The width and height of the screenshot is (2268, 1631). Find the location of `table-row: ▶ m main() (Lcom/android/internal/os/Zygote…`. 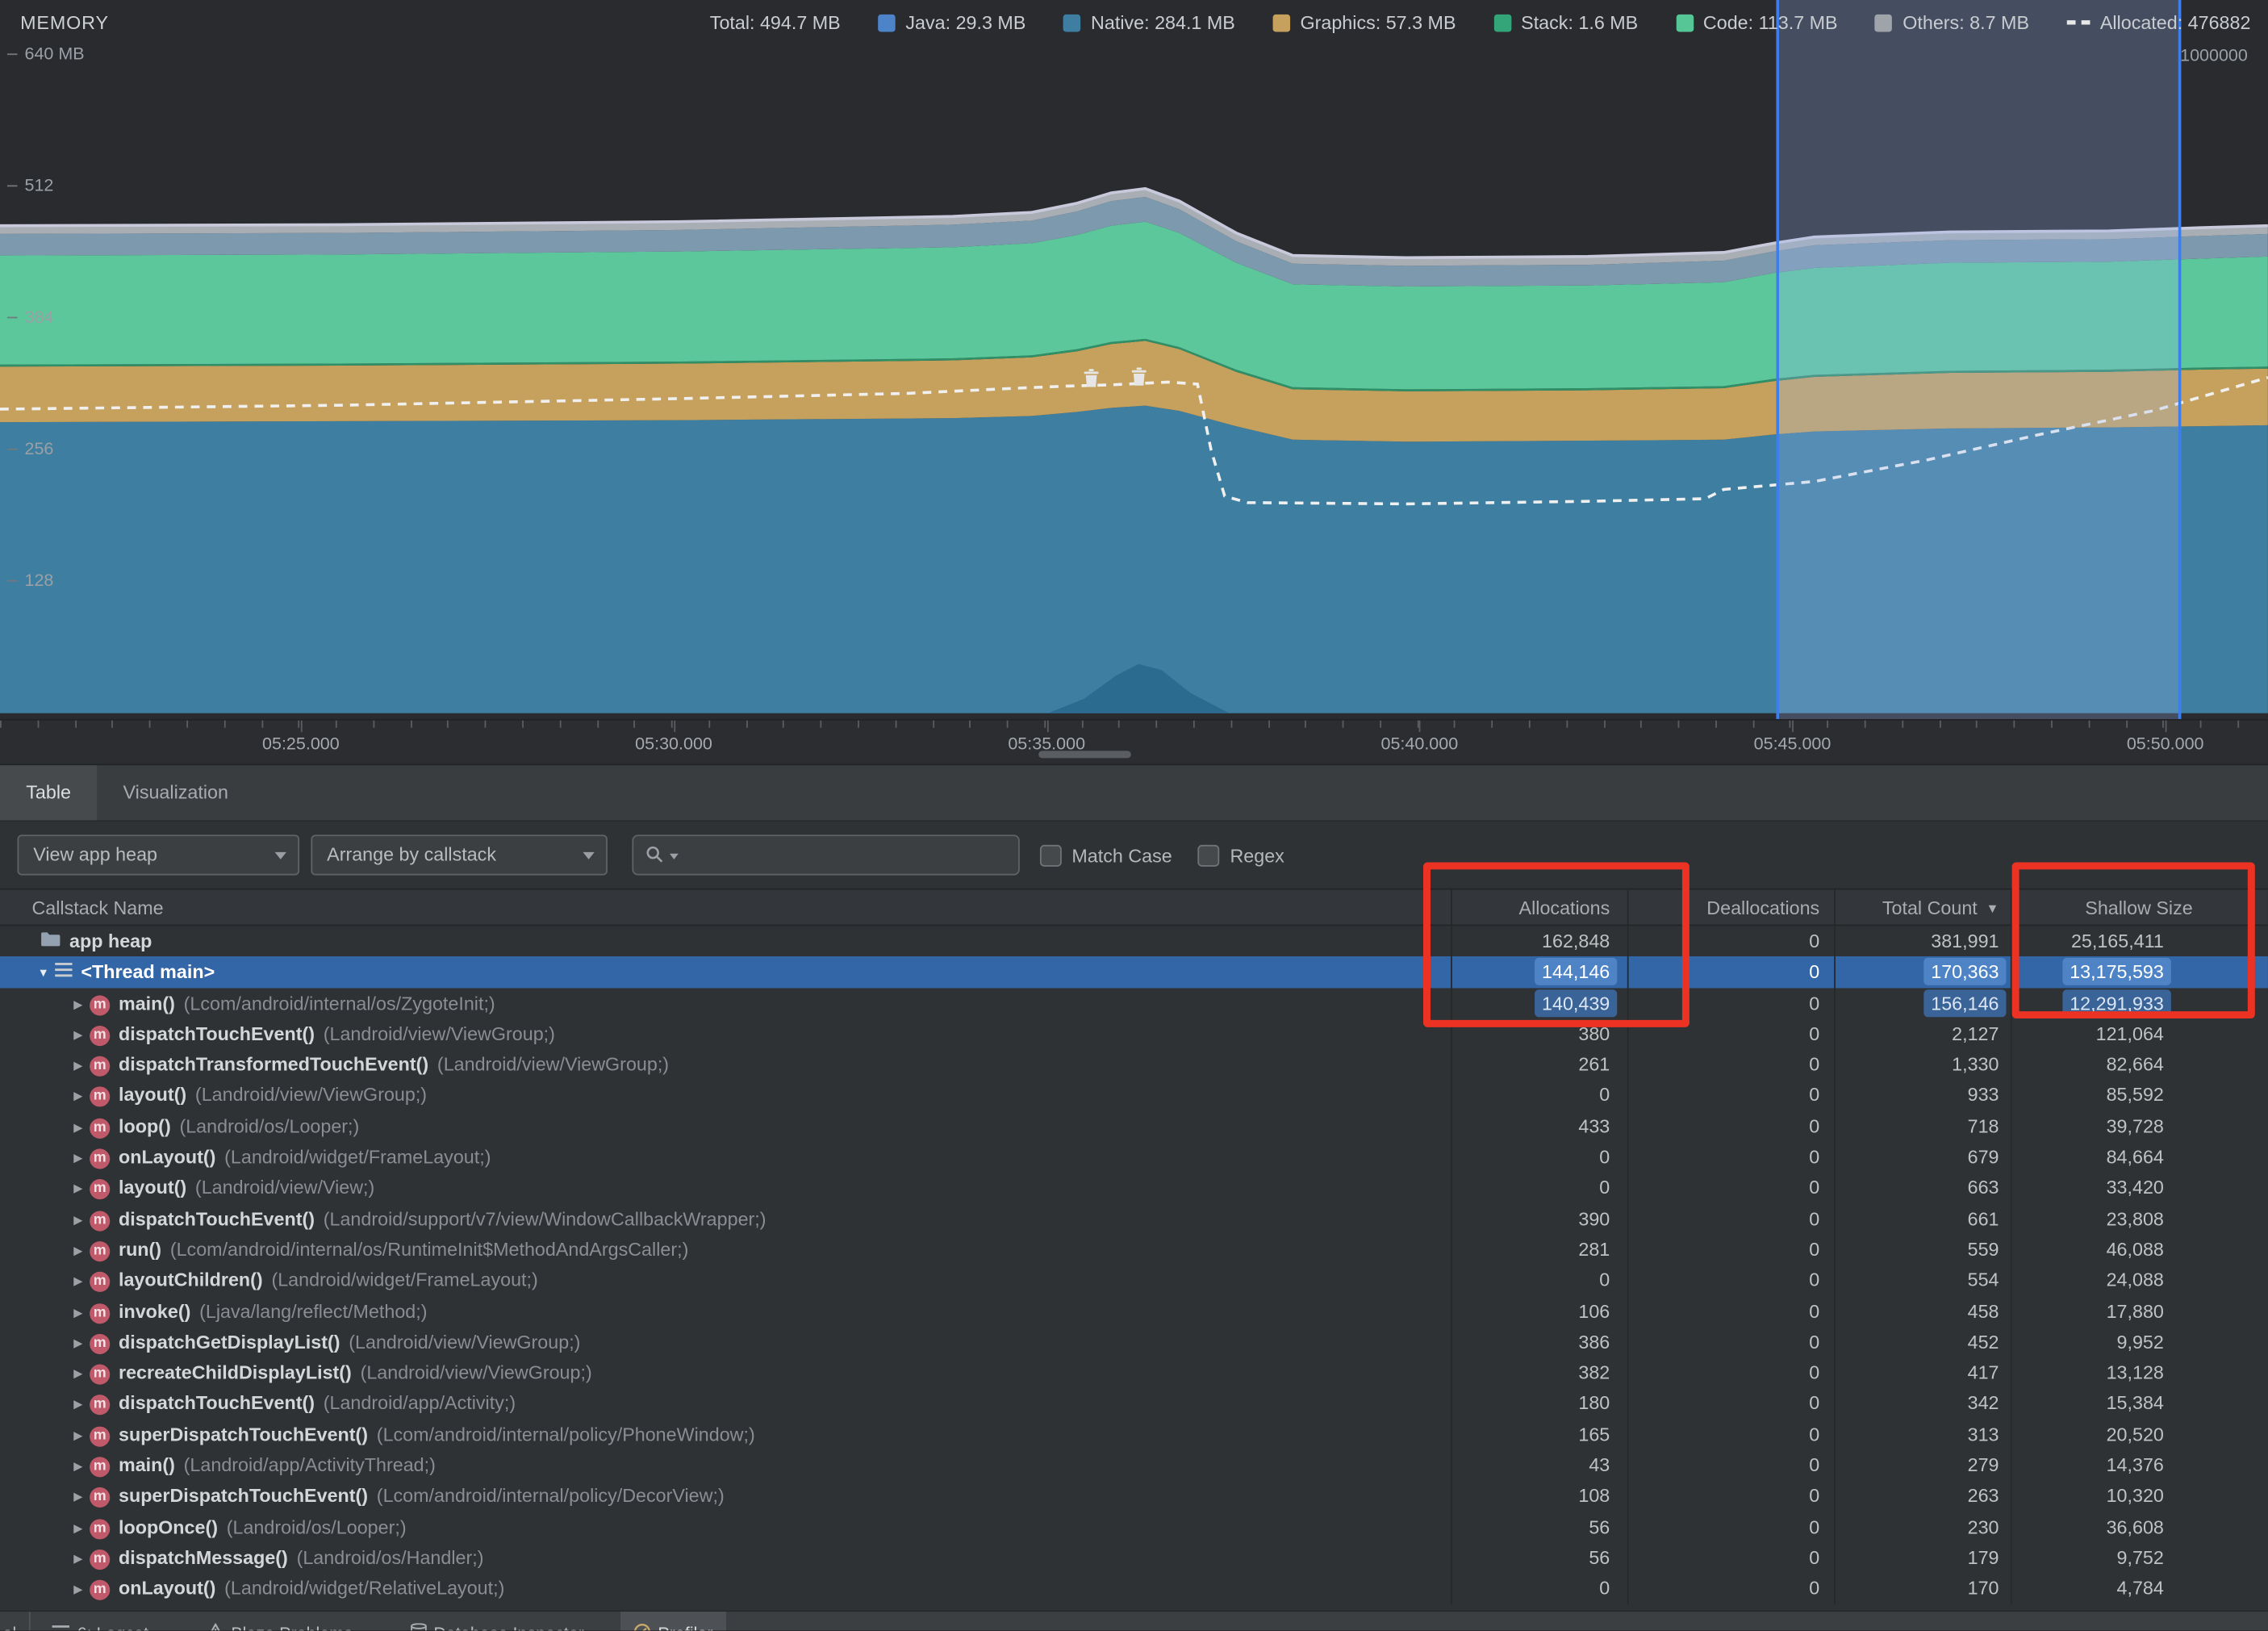

table-row: ▶ m main() (Lcom/android/internal/os/Zygote… is located at coordinates (1134, 1002).